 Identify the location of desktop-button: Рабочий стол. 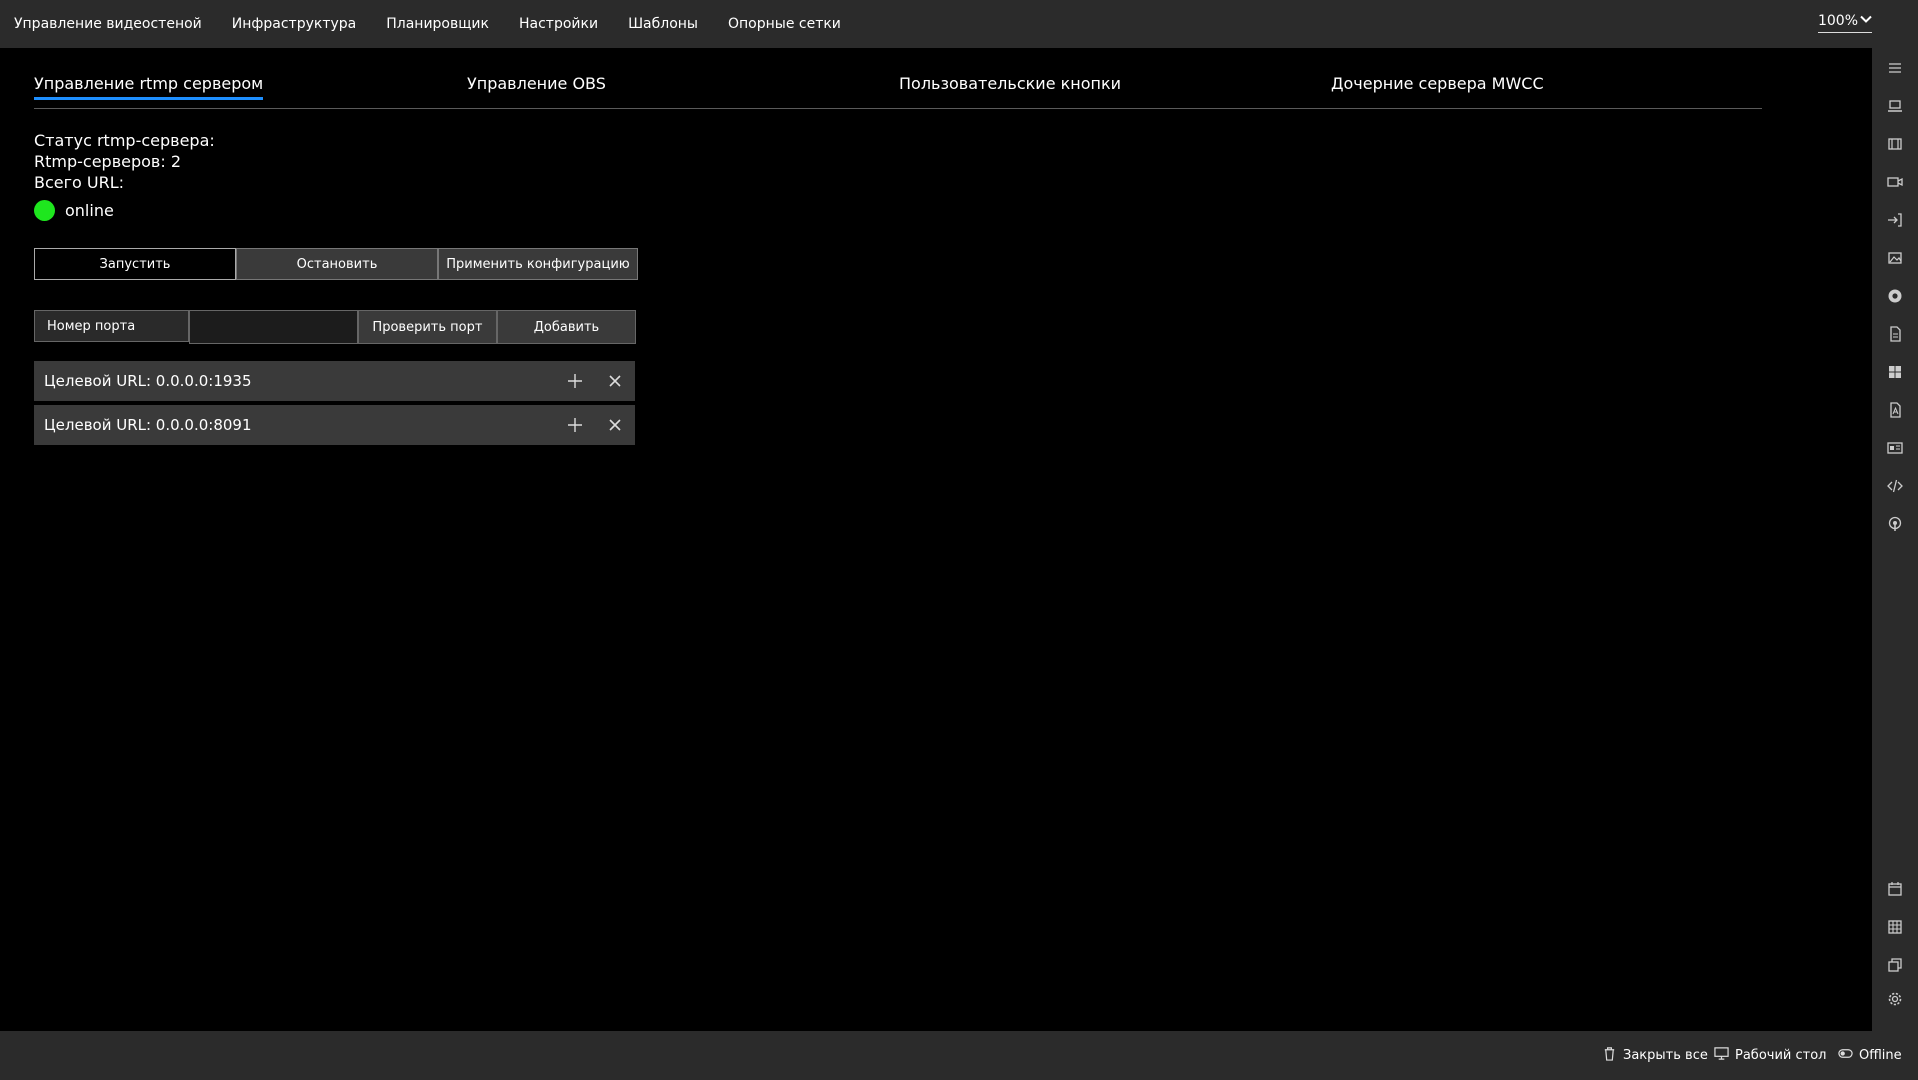
(1770, 1055).